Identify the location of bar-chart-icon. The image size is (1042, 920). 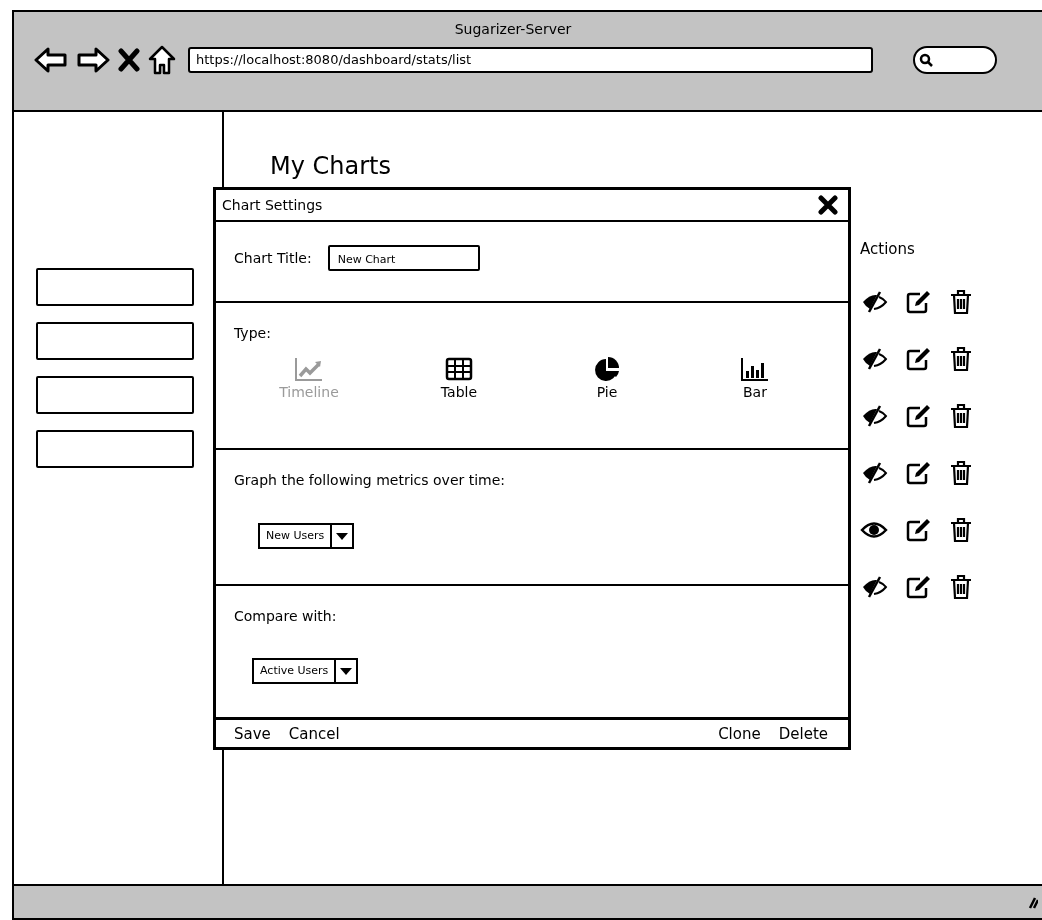
(755, 369).